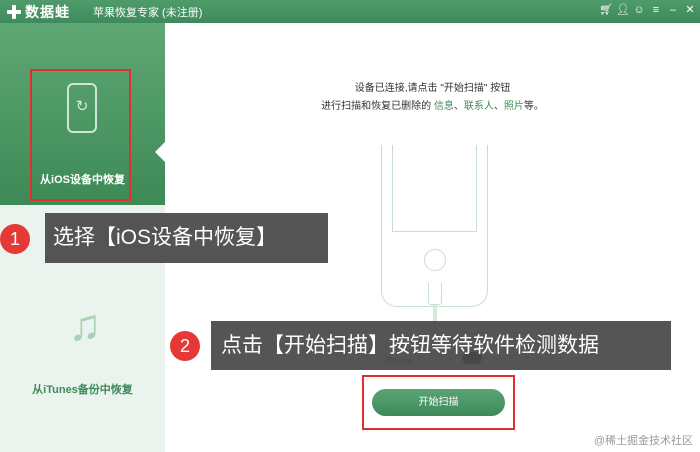 This screenshot has height=452, width=700. I want to click on plus-logo-icon, so click(14, 12).